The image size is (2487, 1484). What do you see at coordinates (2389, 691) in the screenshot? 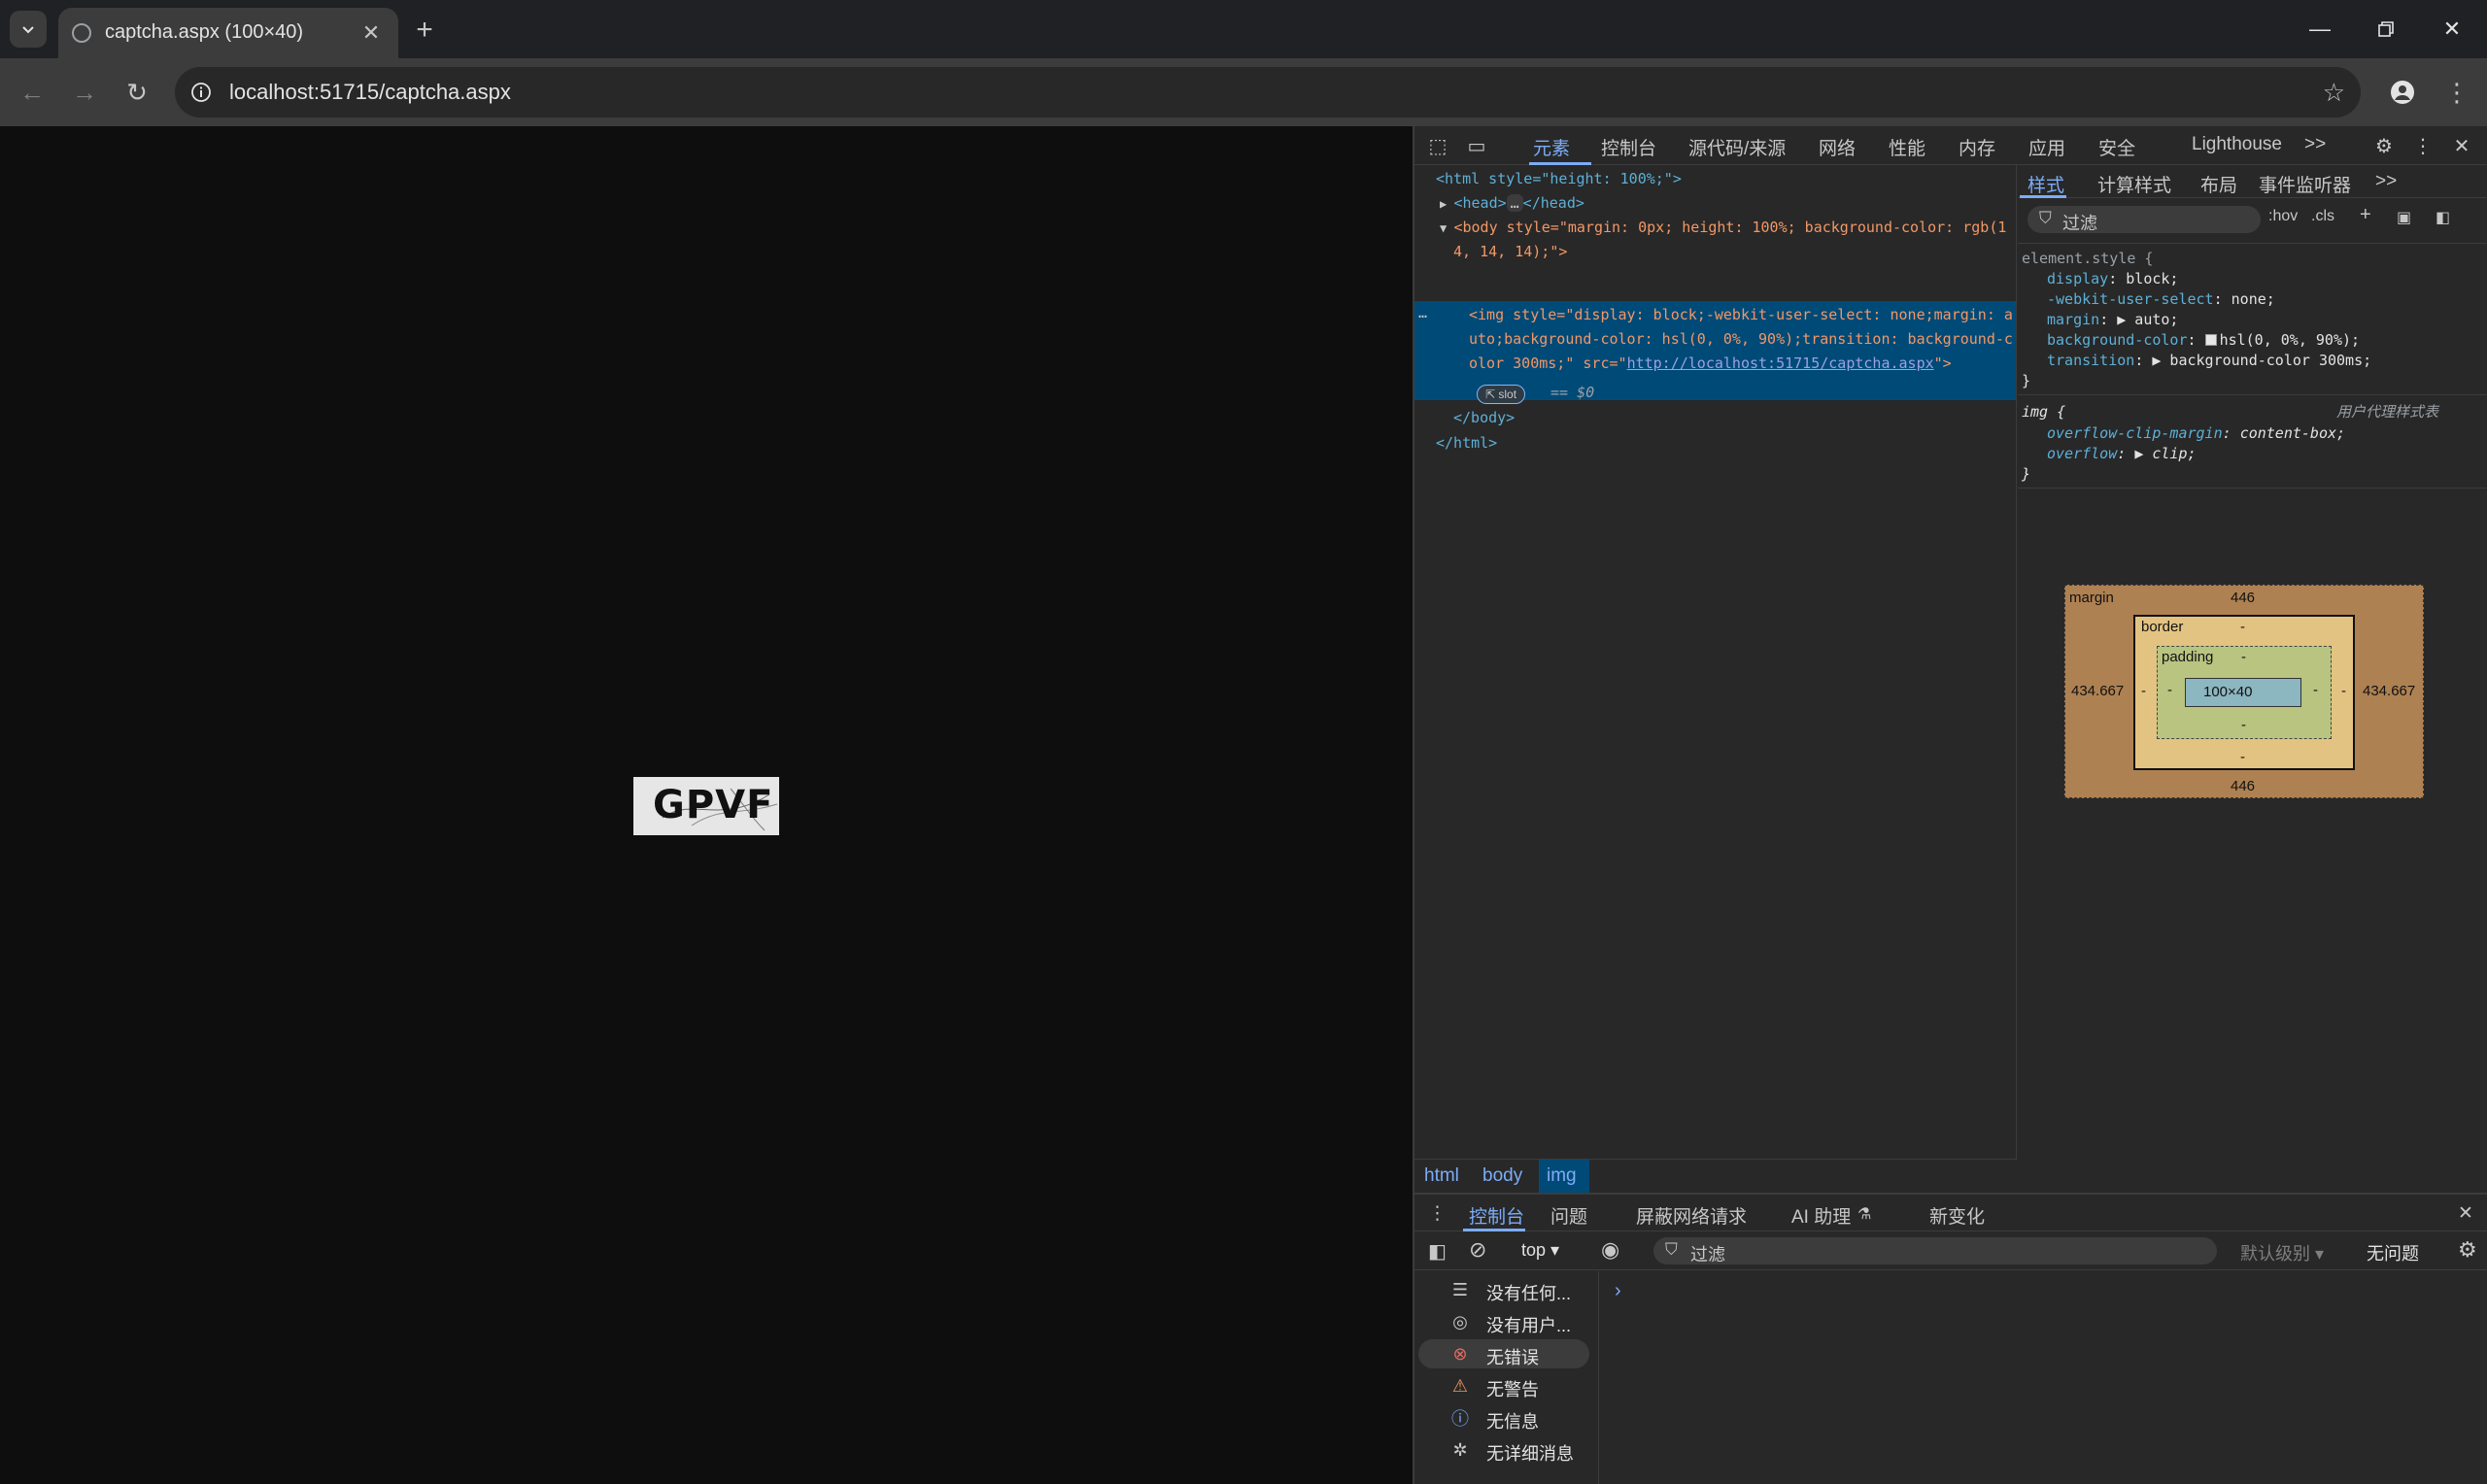
I see `box-model-margin-right: 434.667` at bounding box center [2389, 691].